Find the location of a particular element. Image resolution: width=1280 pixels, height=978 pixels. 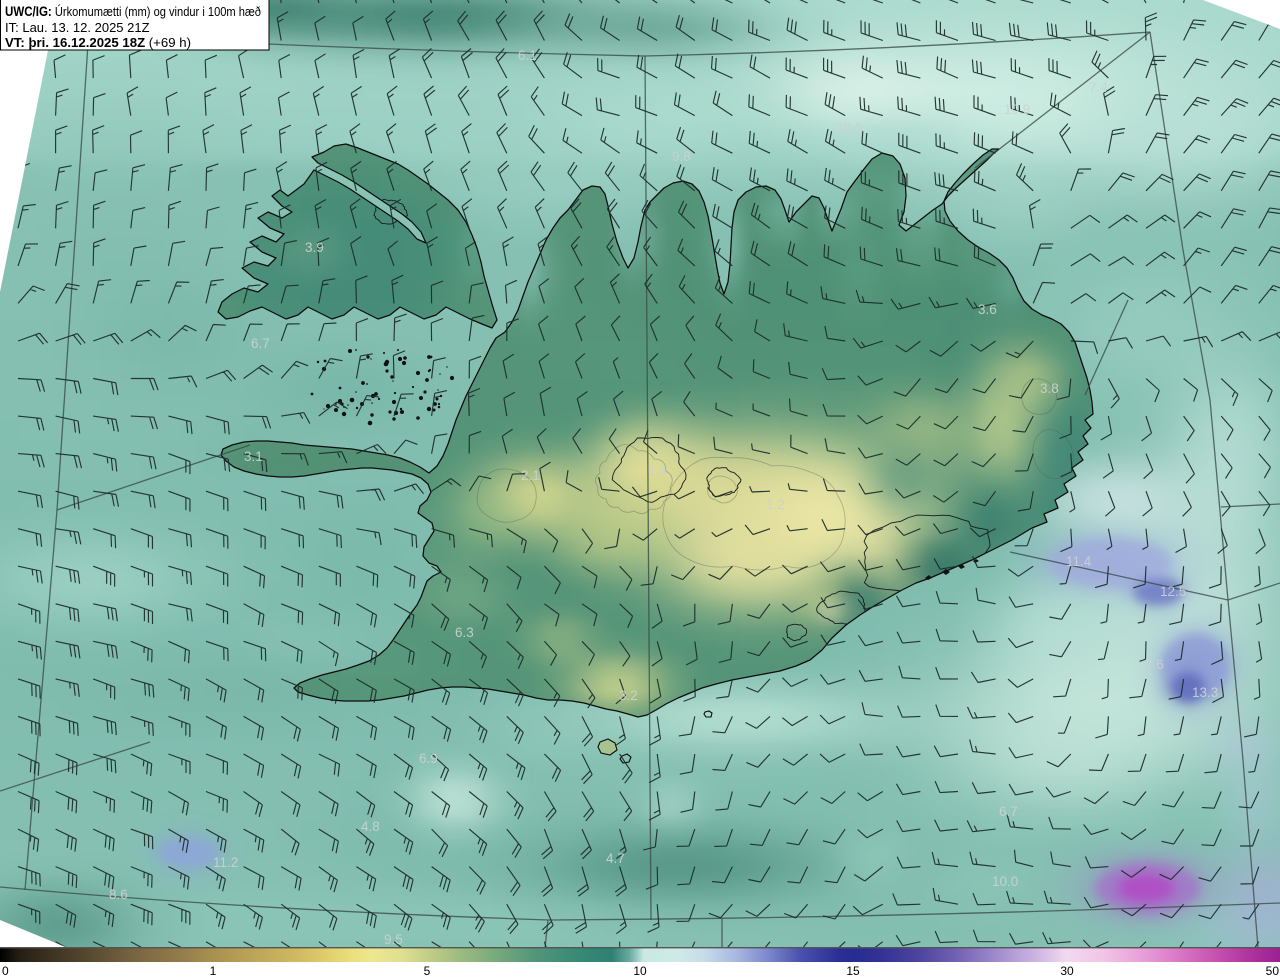

svg-text: 6.3 is located at coordinates (464, 632).